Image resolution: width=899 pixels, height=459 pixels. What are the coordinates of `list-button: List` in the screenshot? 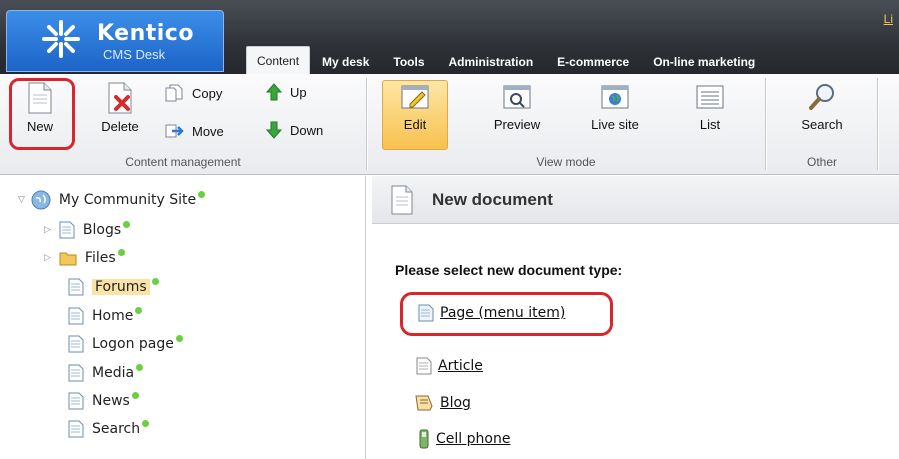 It's located at (710, 108).